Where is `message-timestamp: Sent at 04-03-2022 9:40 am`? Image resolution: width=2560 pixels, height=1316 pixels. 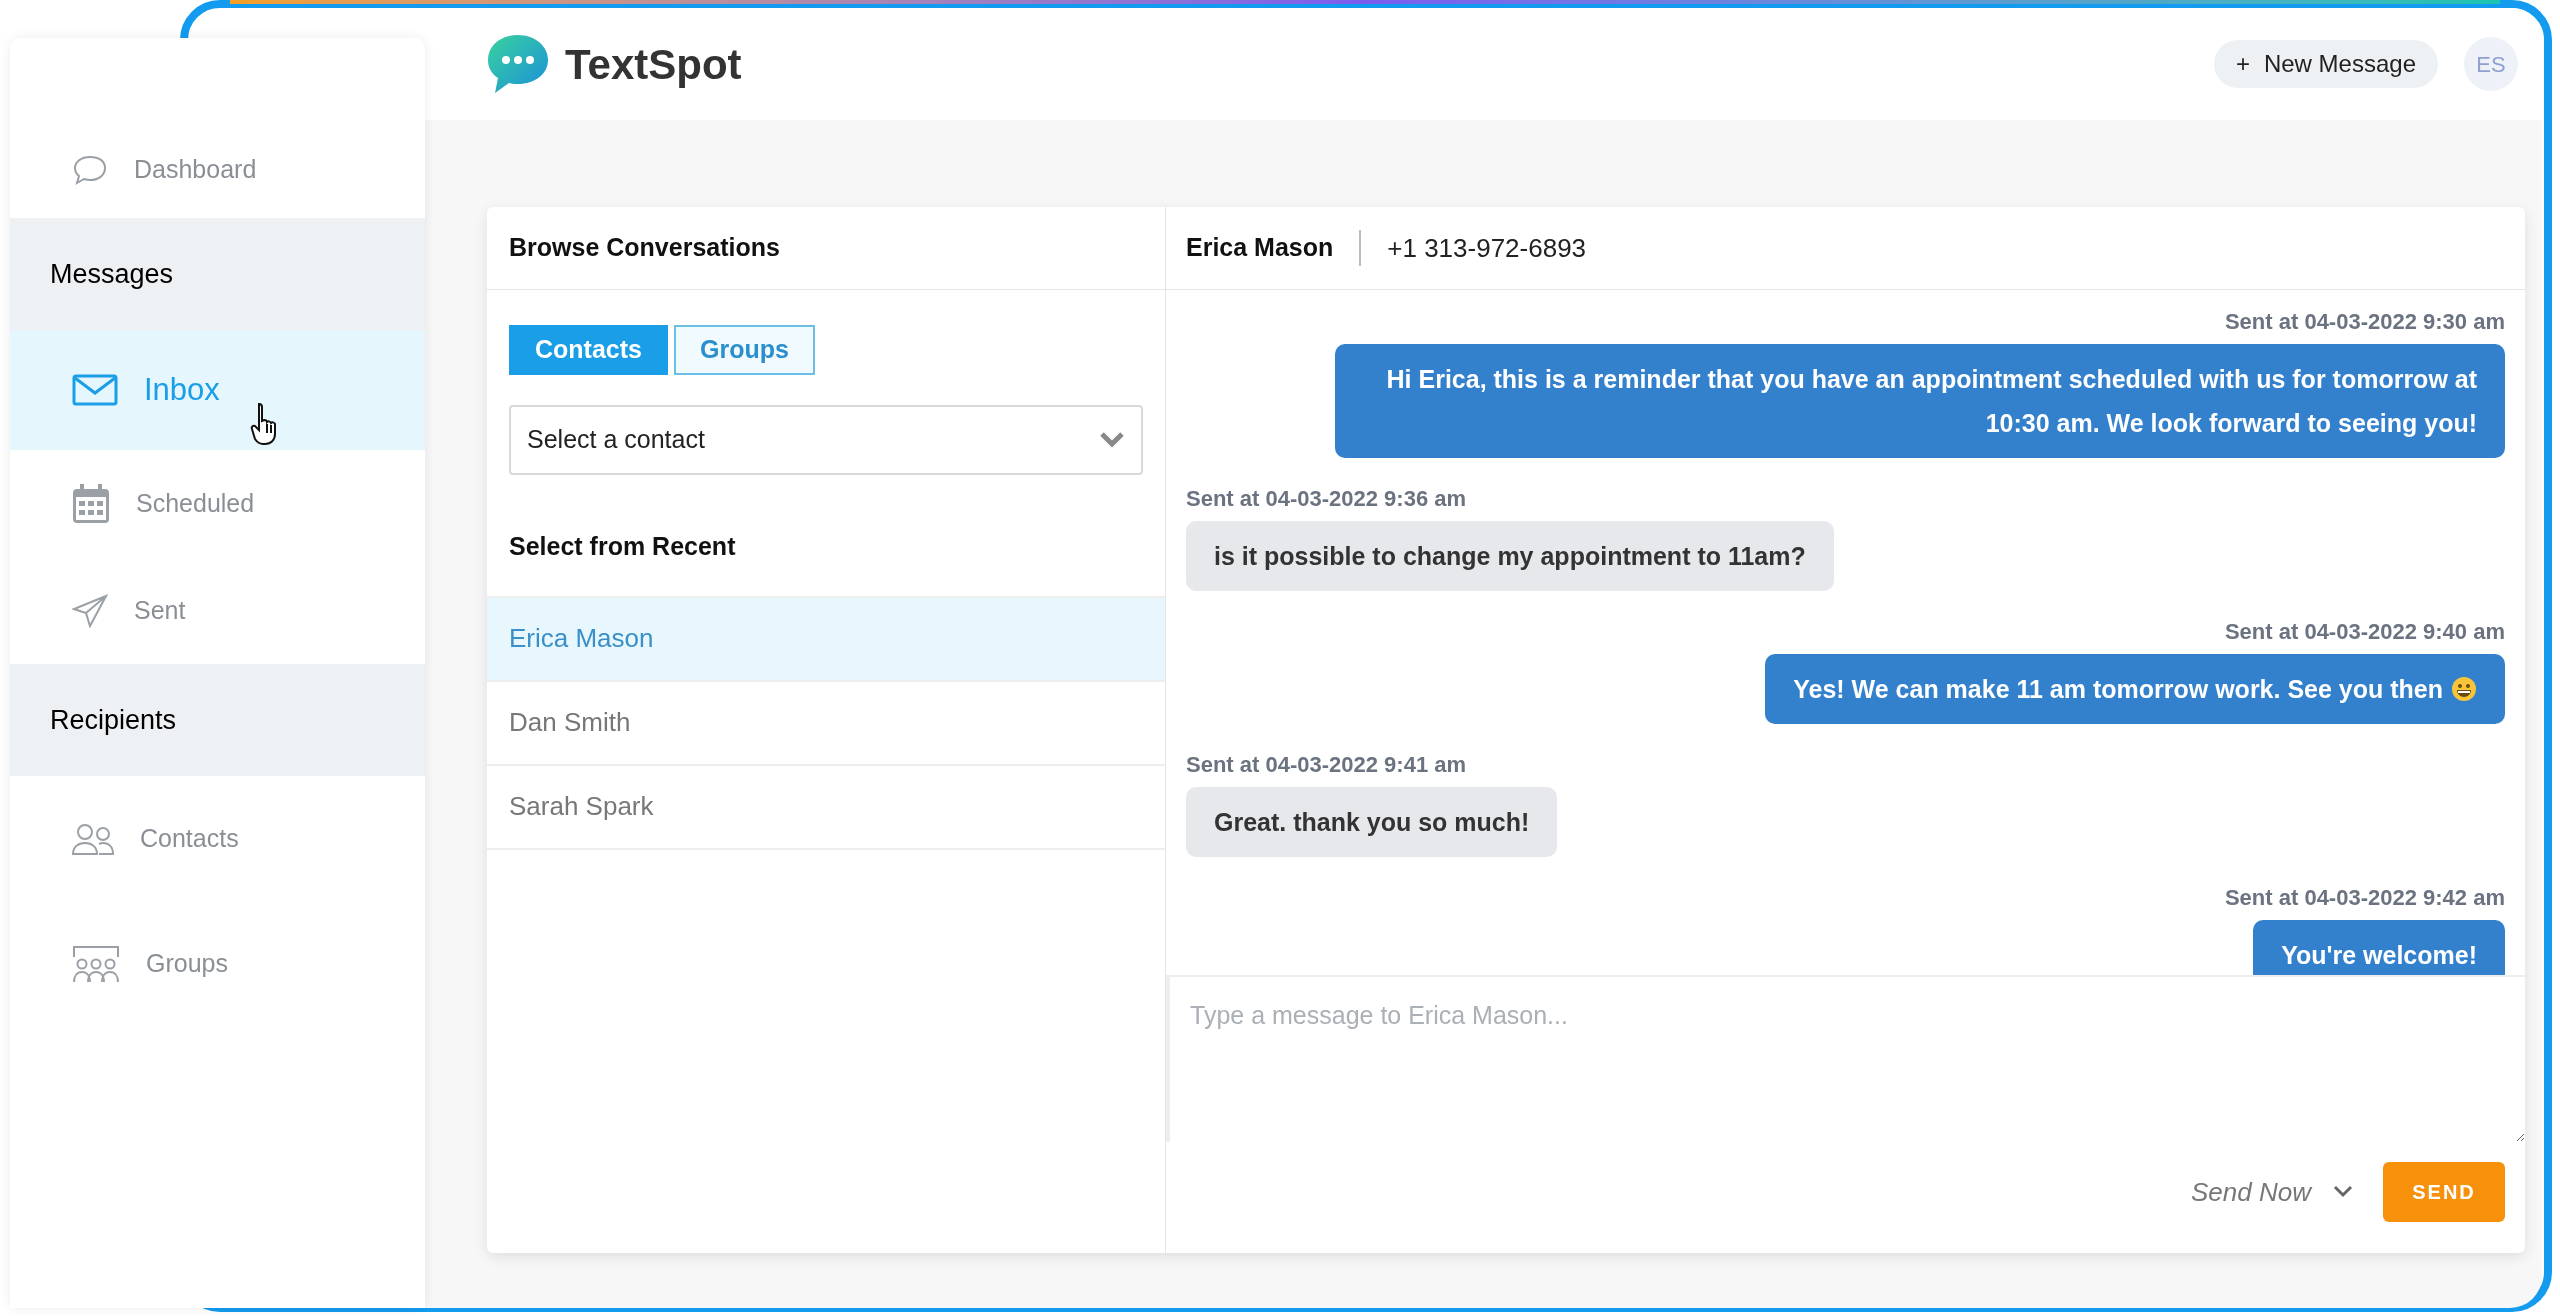
message-timestamp: Sent at 04-03-2022 9:40 am is located at coordinates (2364, 632).